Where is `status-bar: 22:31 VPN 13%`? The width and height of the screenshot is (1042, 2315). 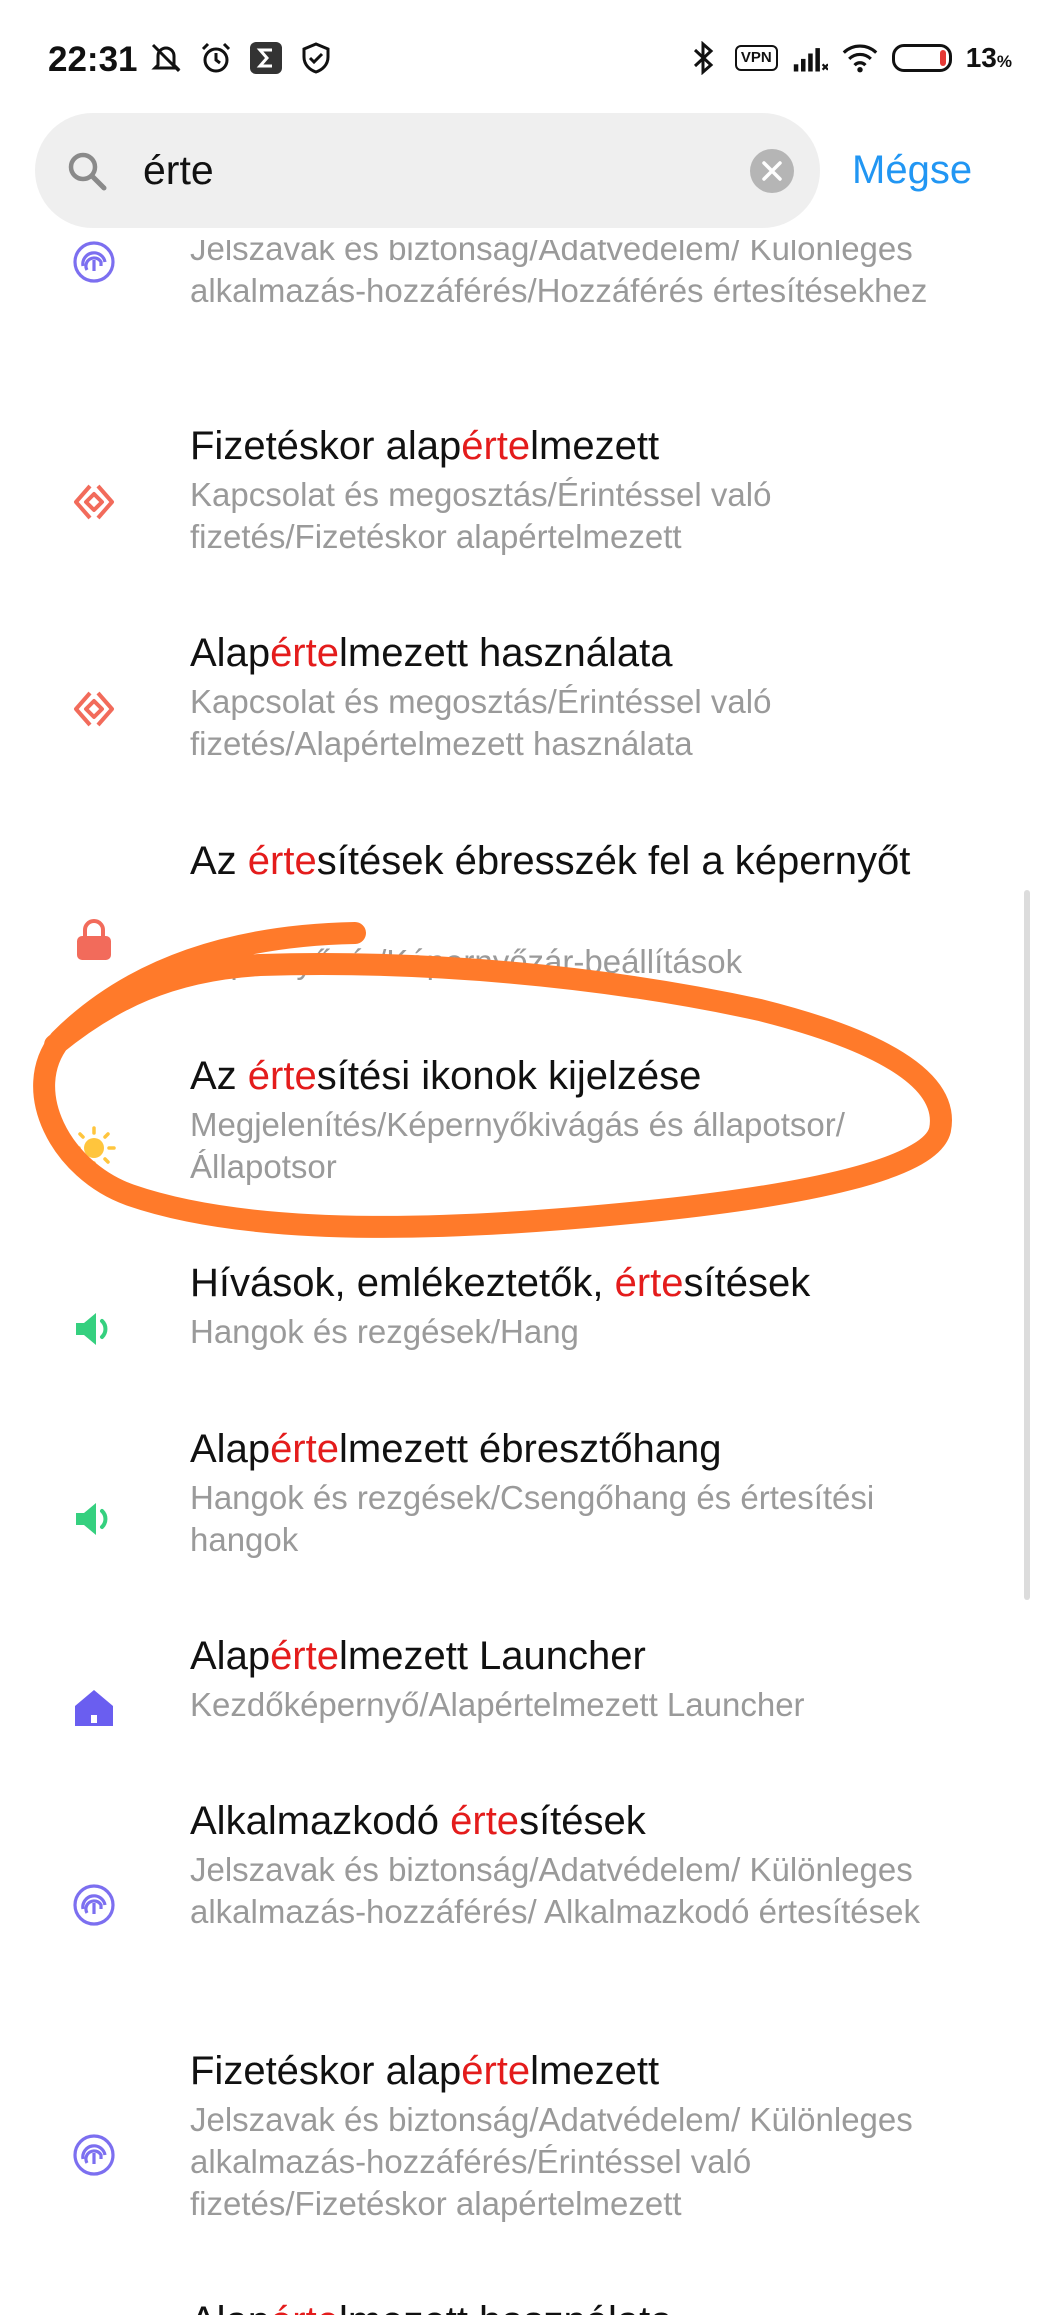
status-bar: 22:31 VPN 13% is located at coordinates (521, 60).